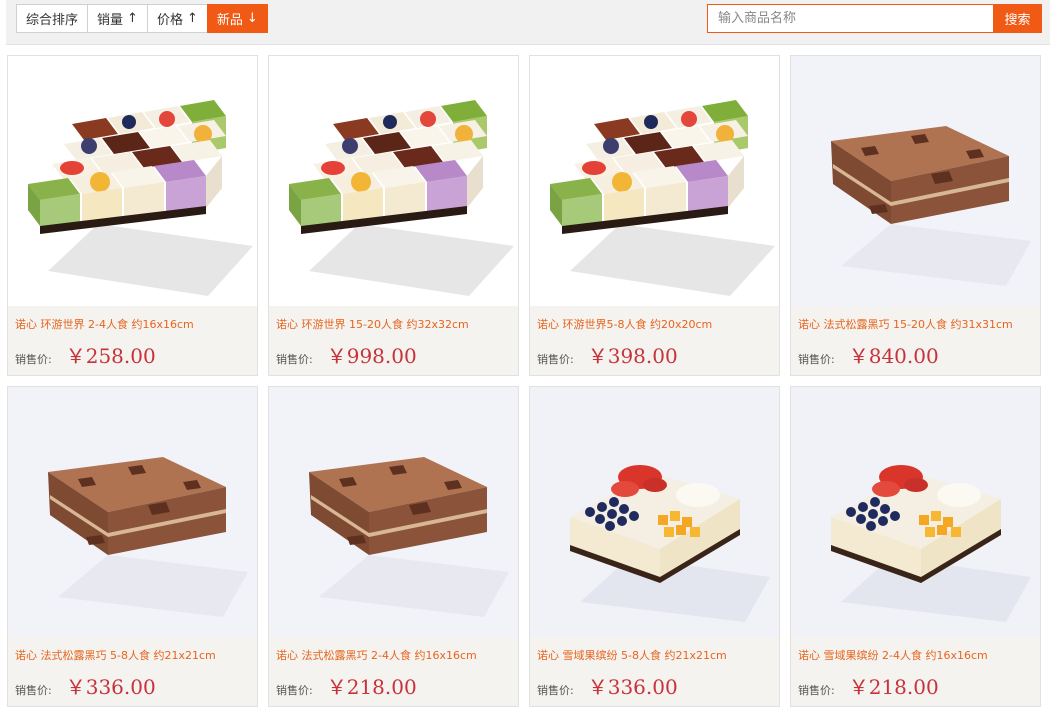 The width and height of the screenshot is (1059, 715). I want to click on sort-new-button: 新品 ↓, so click(237, 18).